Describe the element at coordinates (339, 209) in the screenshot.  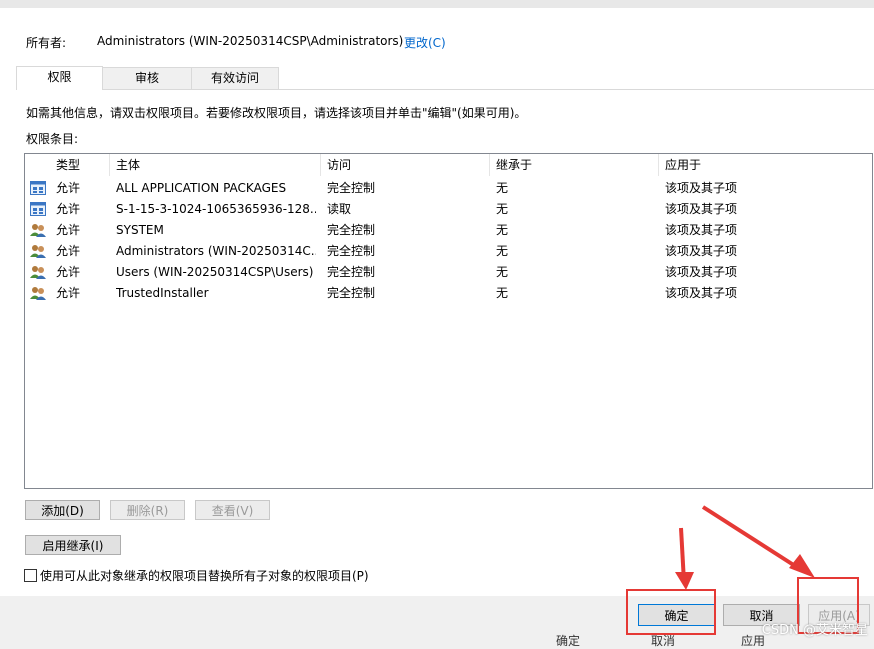
I see `row-access: 读取` at that location.